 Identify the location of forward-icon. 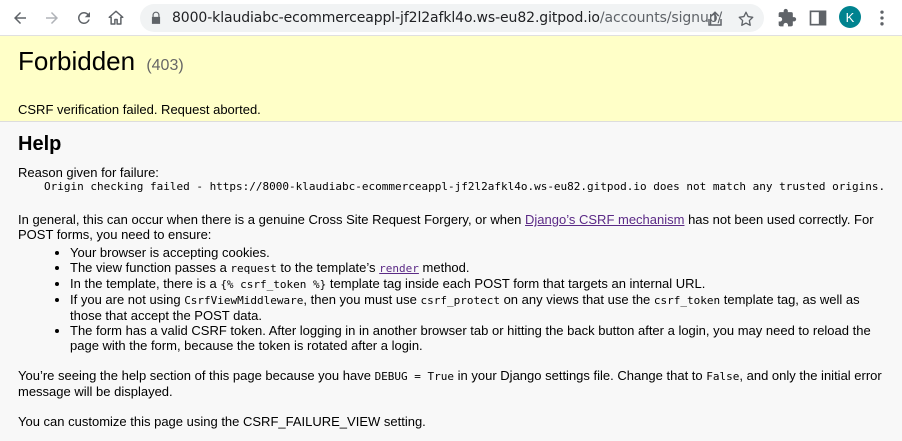
(52, 18).